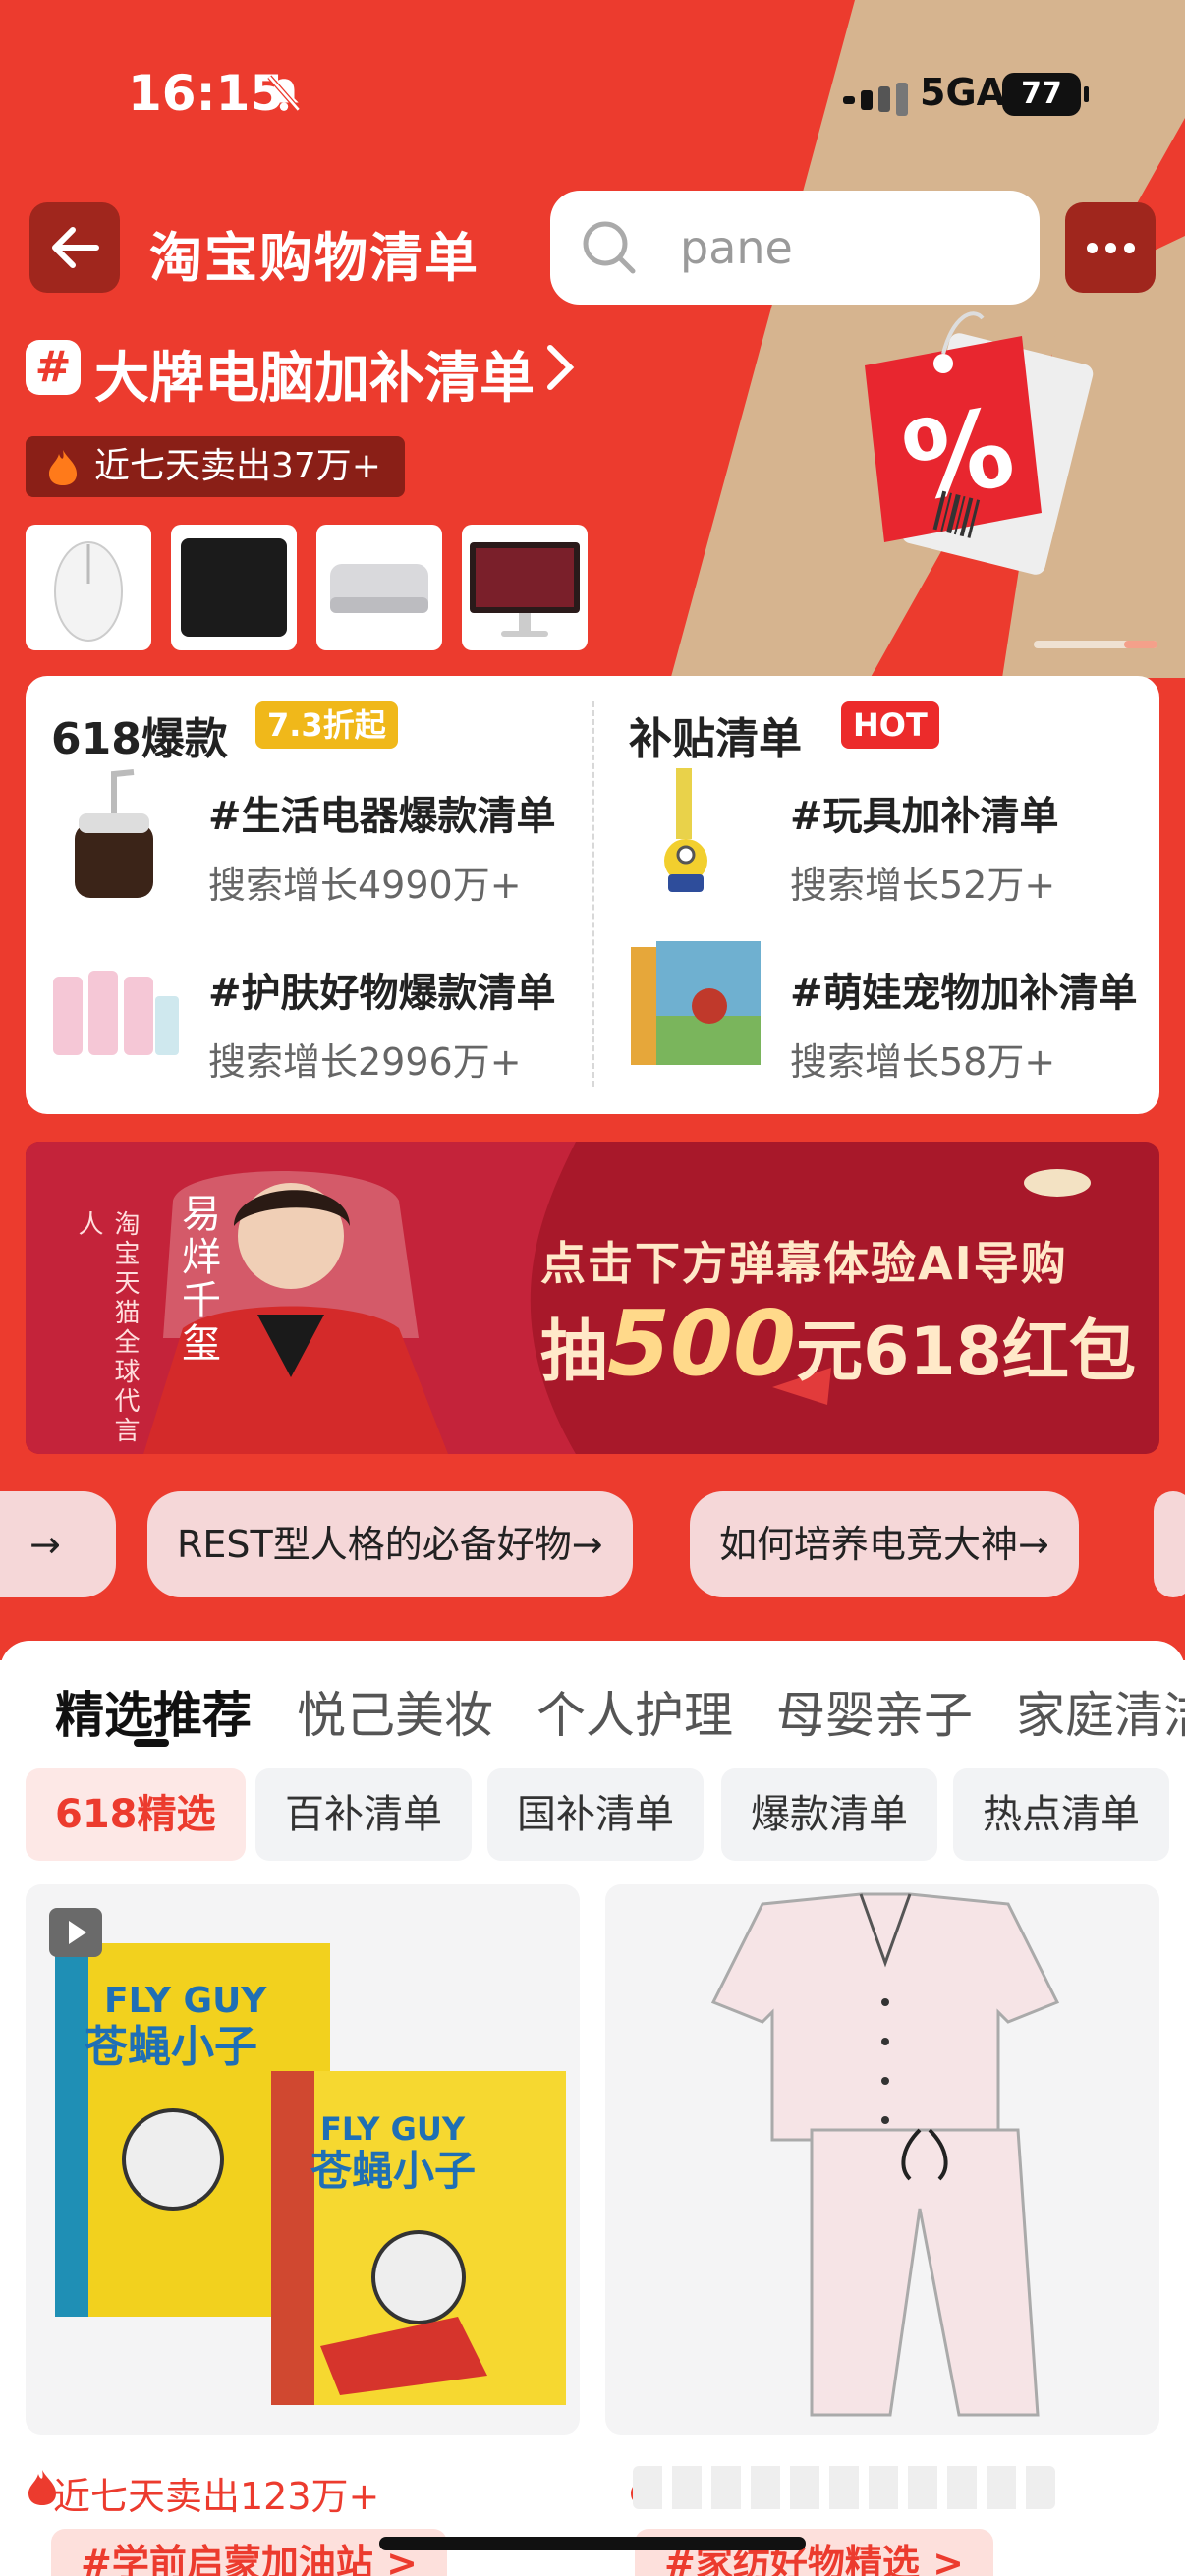 The image size is (1185, 2576). What do you see at coordinates (365, 1062) in the screenshot?
I see `list-item-growth: 搜索增长2996万+` at bounding box center [365, 1062].